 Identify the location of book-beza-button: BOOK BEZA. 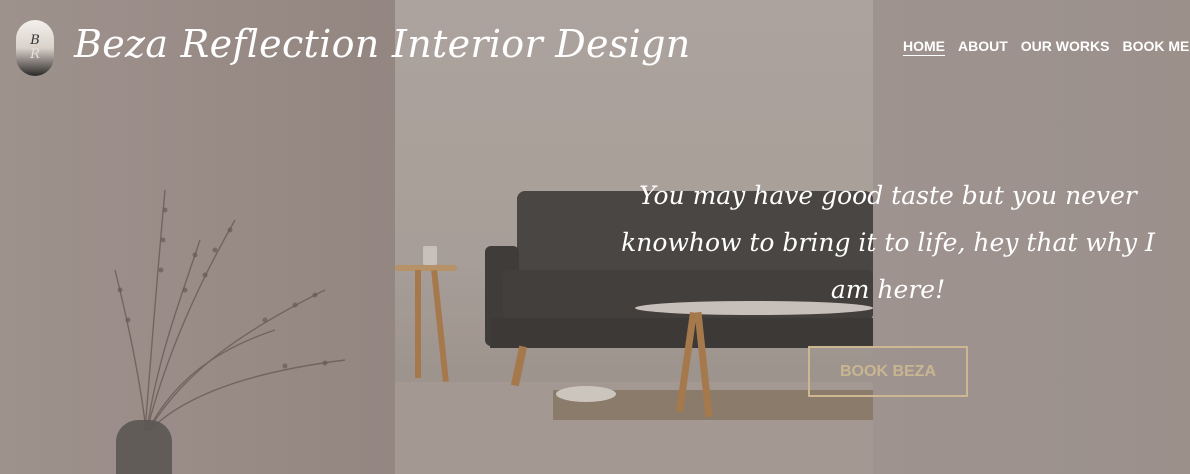
(888, 371).